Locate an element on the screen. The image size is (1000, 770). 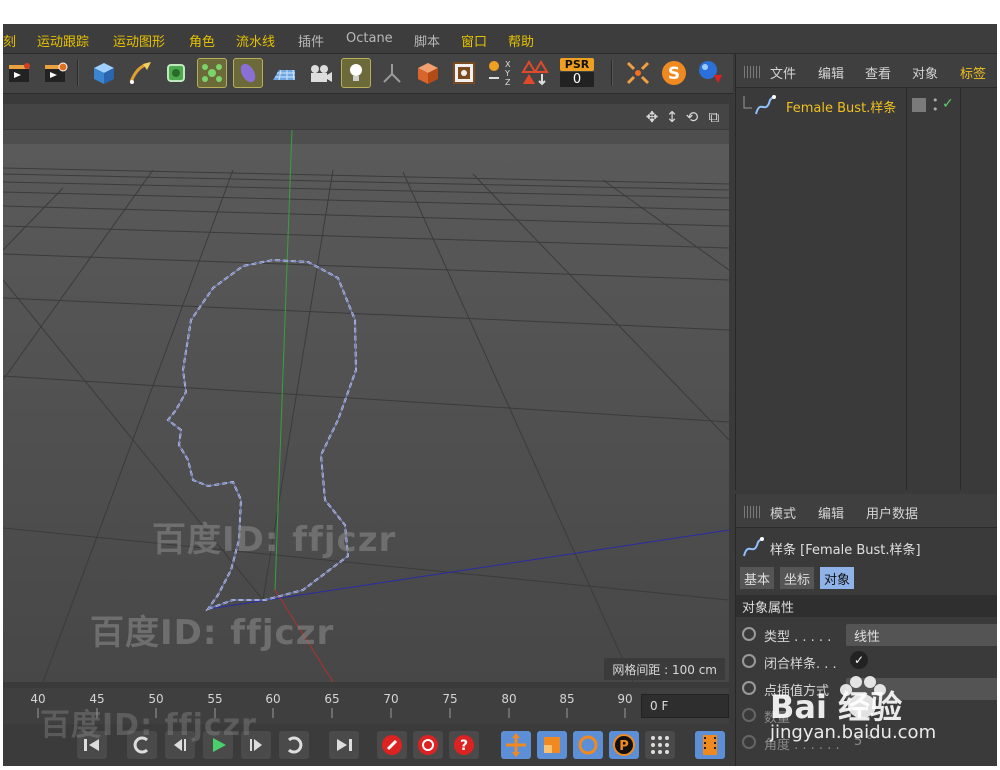
tab-file: 文件 is located at coordinates (783, 72).